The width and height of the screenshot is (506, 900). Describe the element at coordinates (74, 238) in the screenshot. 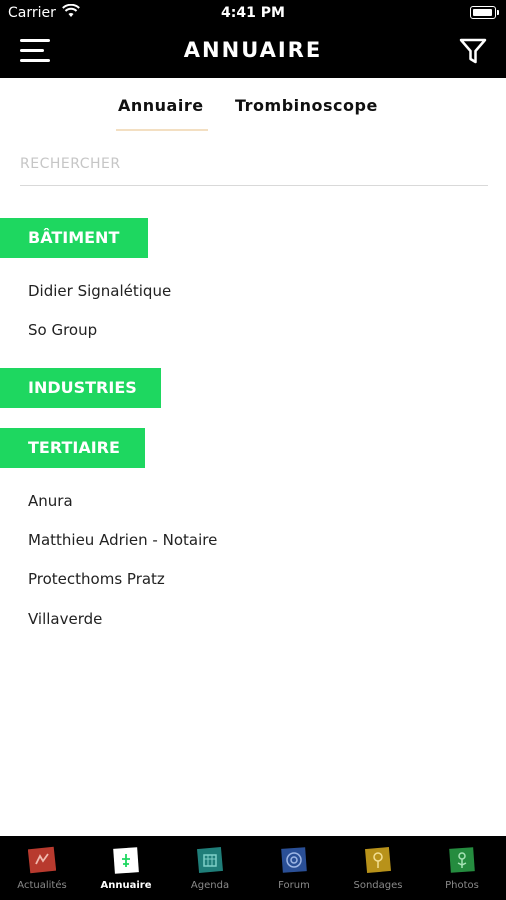

I see `category-batiment: BÂTIMENT` at that location.